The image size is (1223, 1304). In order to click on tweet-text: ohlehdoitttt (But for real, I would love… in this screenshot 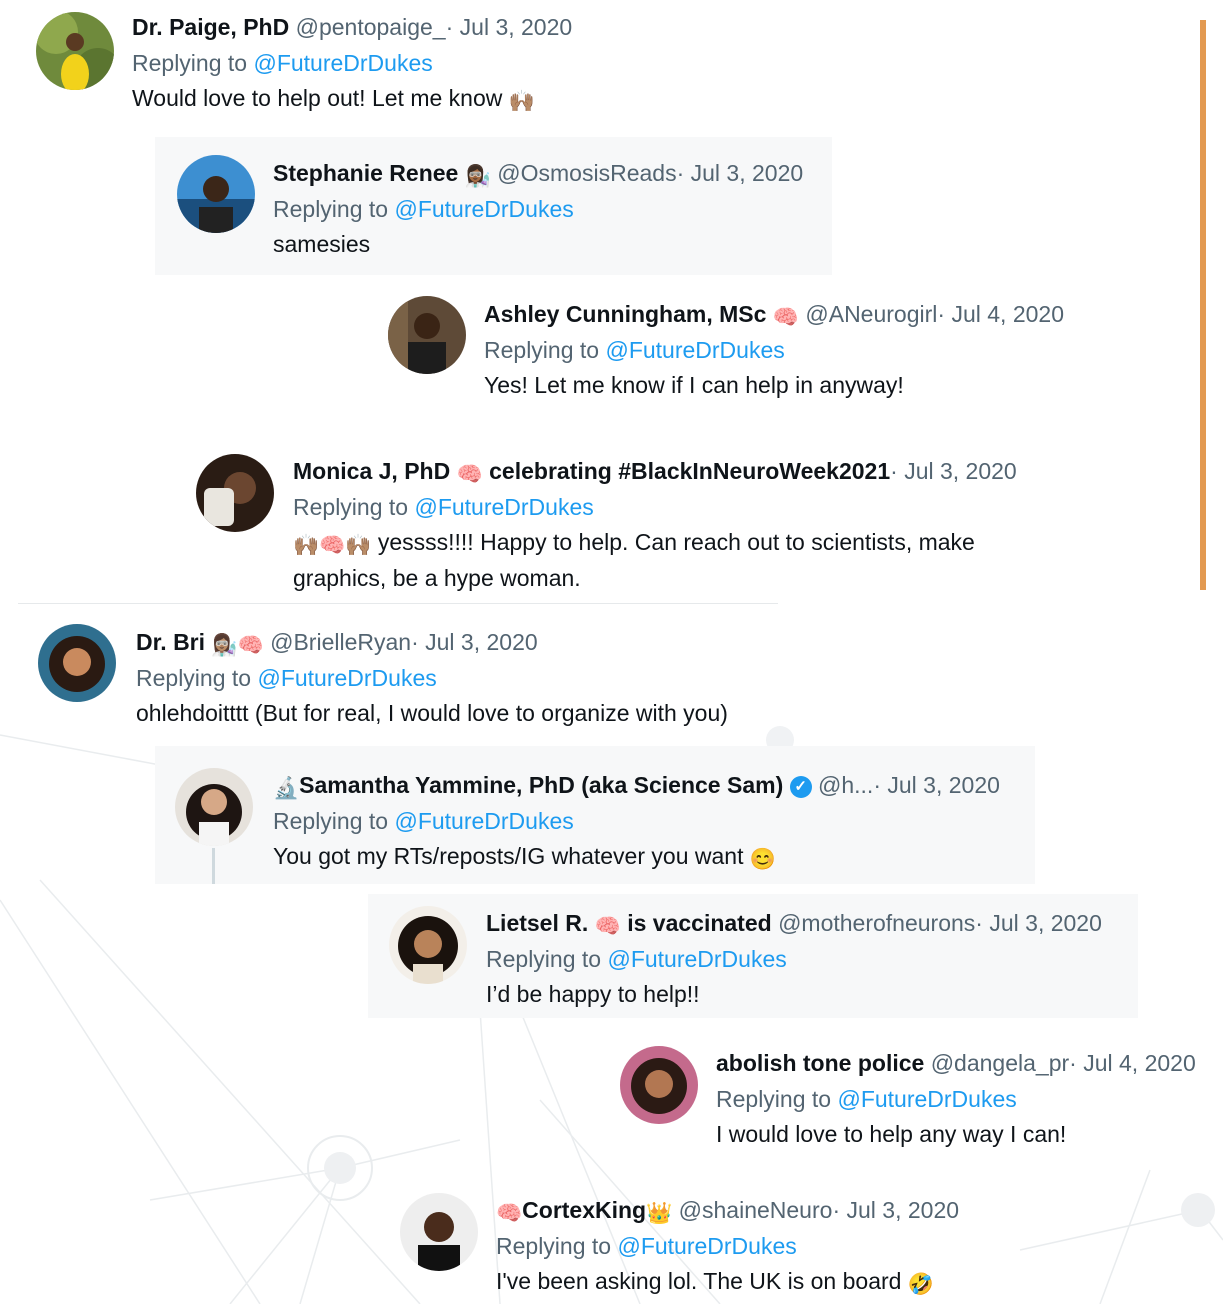, I will do `click(432, 713)`.